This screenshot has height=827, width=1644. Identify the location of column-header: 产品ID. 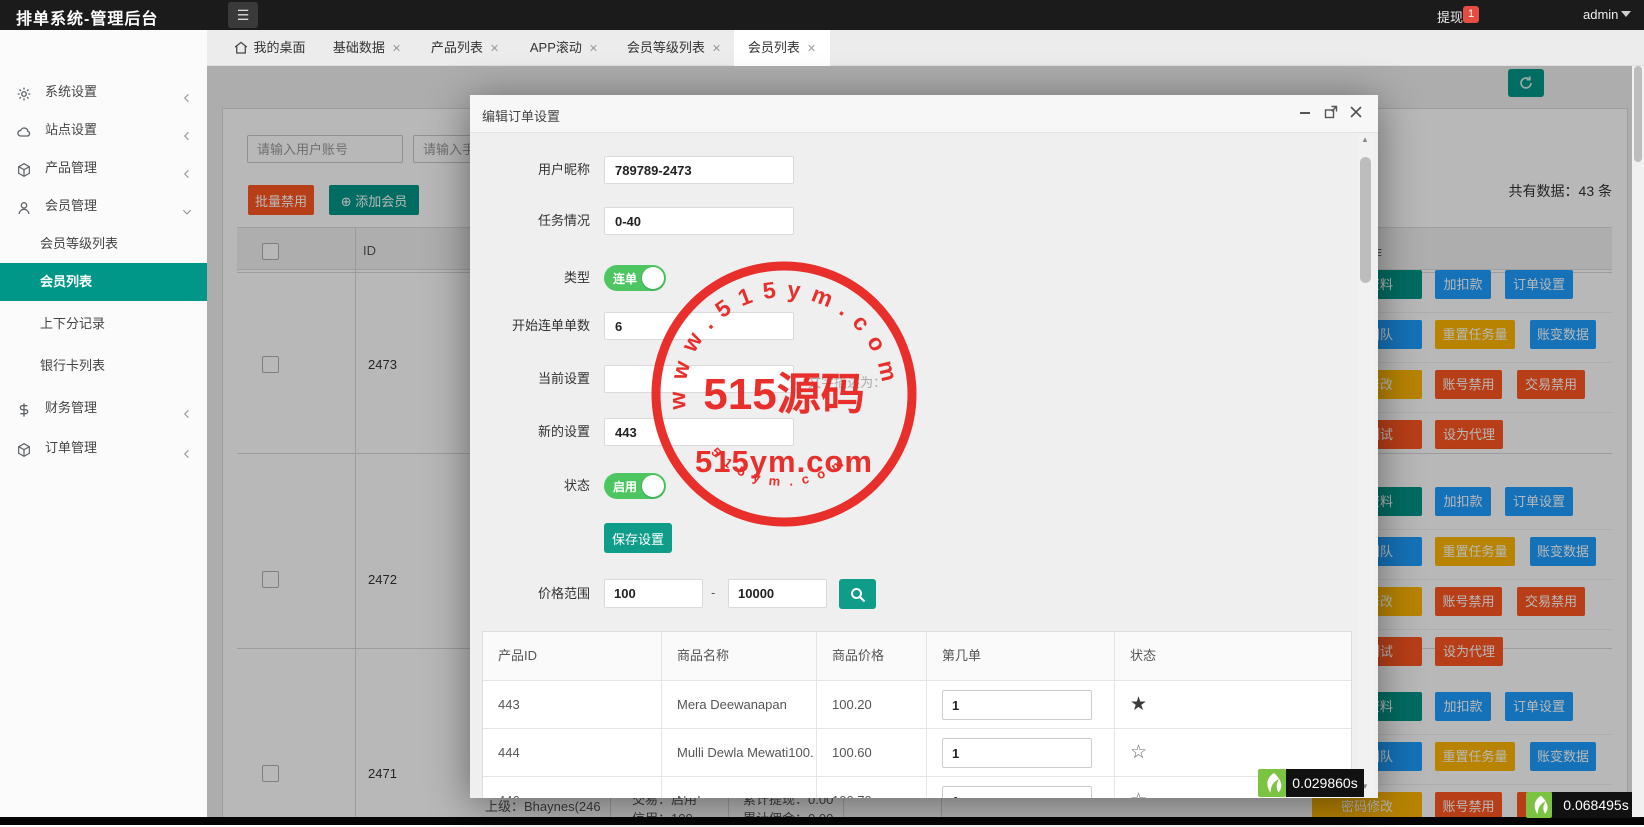
(518, 655).